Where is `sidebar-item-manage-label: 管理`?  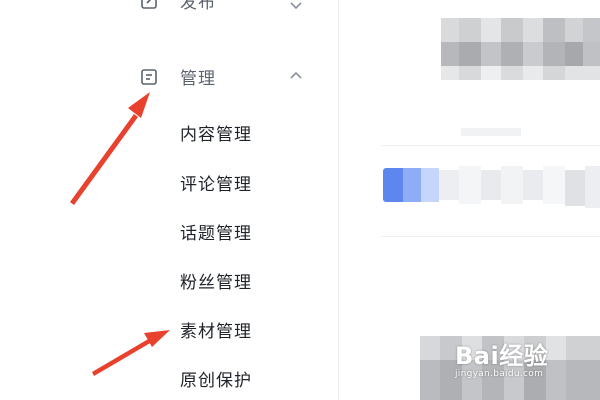
sidebar-item-manage-label: 管理 is located at coordinates (198, 79).